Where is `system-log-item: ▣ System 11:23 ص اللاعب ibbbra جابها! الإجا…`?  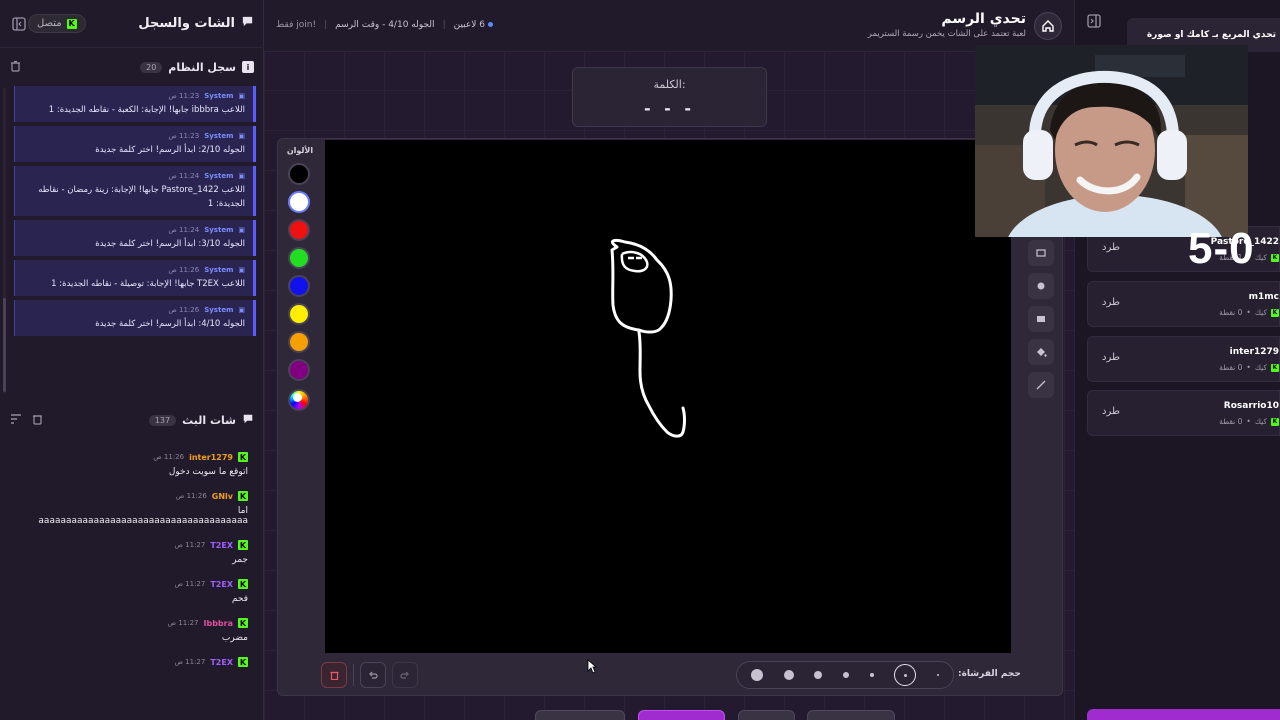
system-log-item: ▣ System 11:23 ص اللاعب ibbbra جابها! الإجا… is located at coordinates (135, 104).